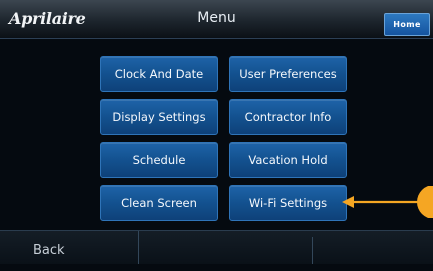 The height and width of the screenshot is (271, 433). What do you see at coordinates (159, 117) in the screenshot?
I see `display-settings-button: Display Settings` at bounding box center [159, 117].